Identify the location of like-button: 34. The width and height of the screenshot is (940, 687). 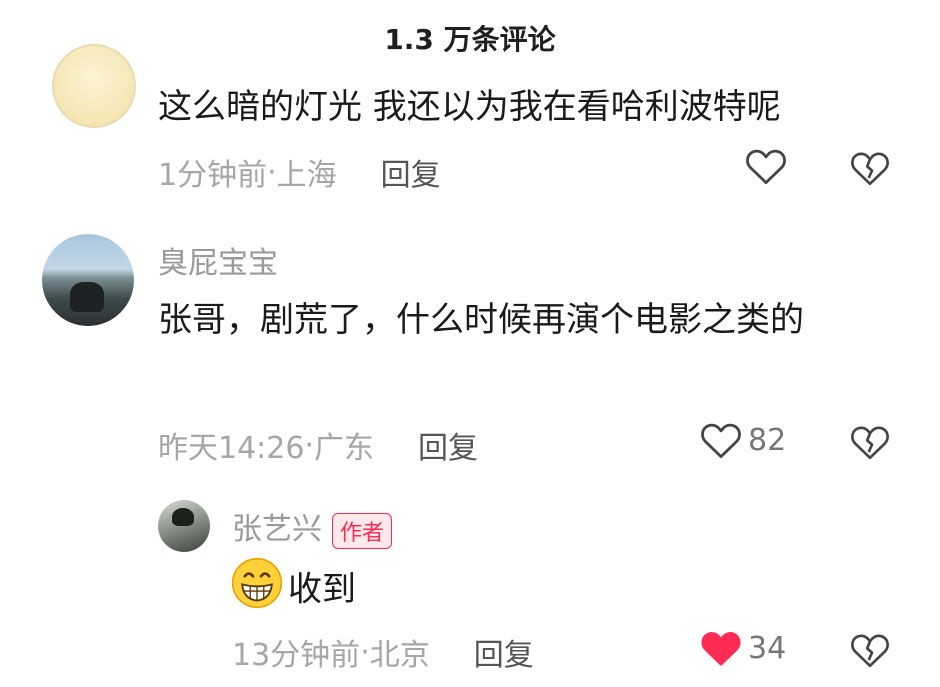
(743, 648).